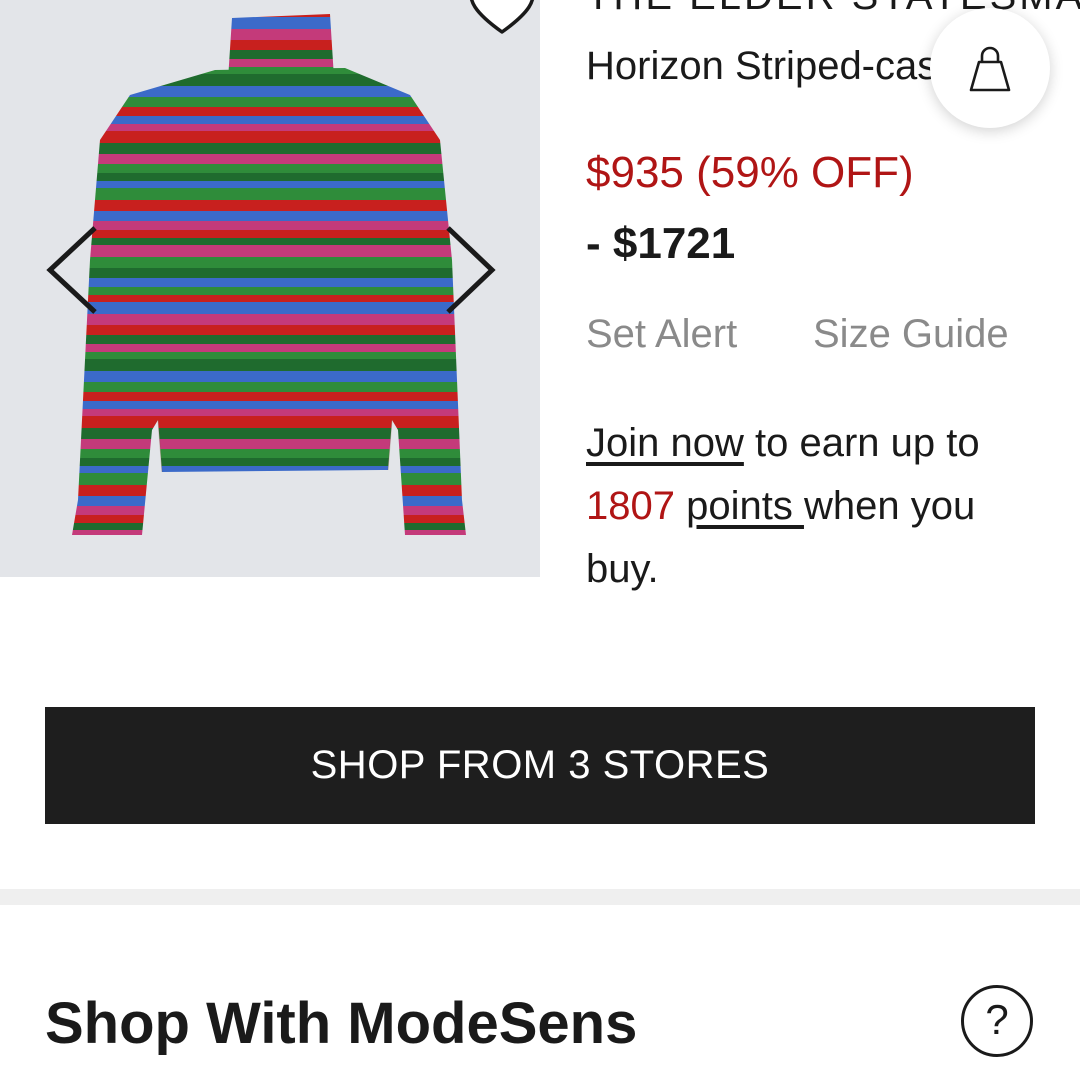 The image size is (1080, 1080). I want to click on rewards-text-1: to earn up to, so click(861, 443).